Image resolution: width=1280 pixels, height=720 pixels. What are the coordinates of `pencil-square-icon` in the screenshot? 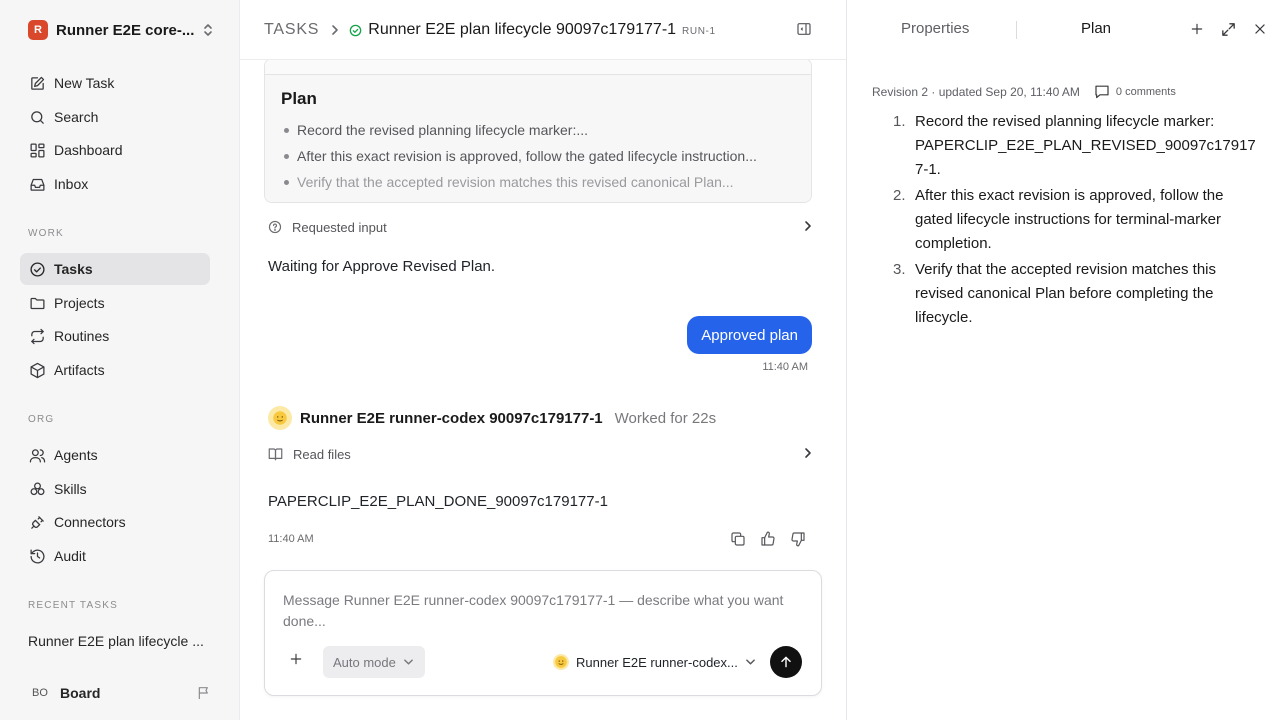 It's located at (37, 83).